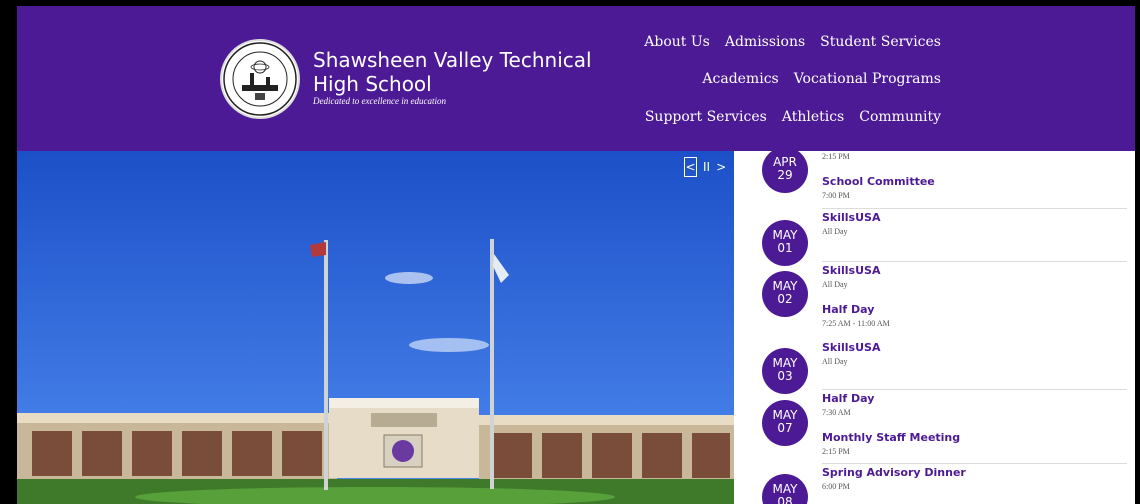 The width and height of the screenshot is (1140, 504). Describe the element at coordinates (894, 472) in the screenshot. I see `event-title: Spring Advisory Dinner` at that location.